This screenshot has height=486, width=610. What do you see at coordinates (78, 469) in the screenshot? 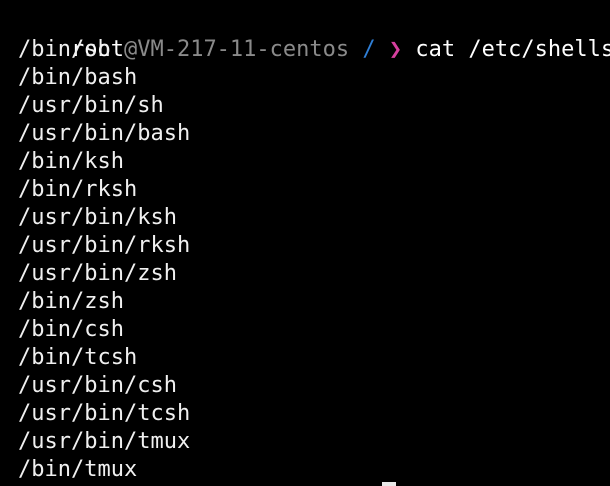
I see `output-line: /bin/tmux` at bounding box center [78, 469].